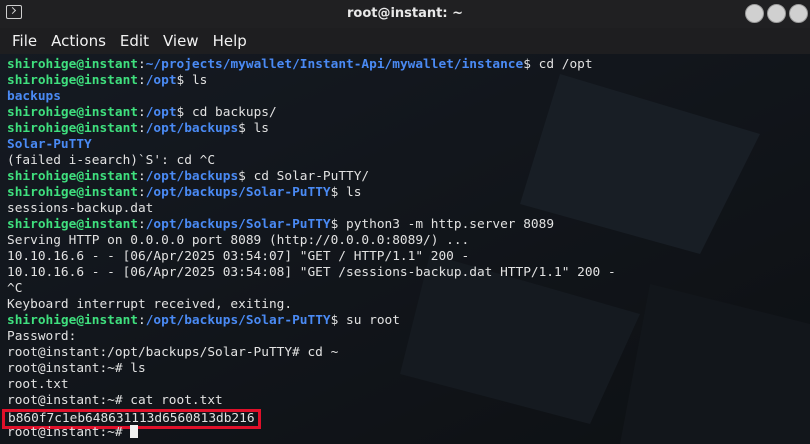 The width and height of the screenshot is (810, 444). Describe the element at coordinates (69, 432) in the screenshot. I see `root-prompt: root@instant:~#` at that location.